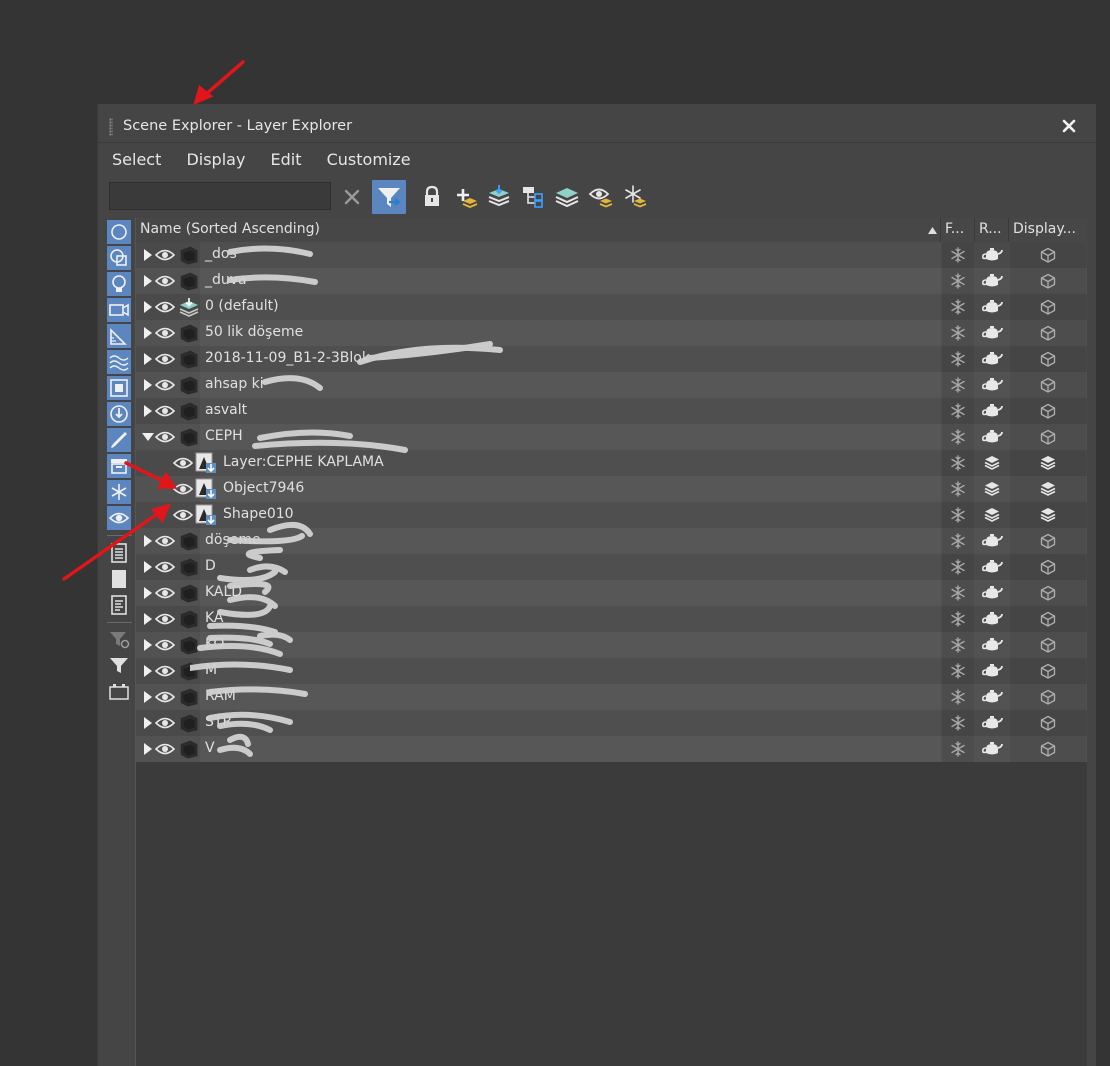 The width and height of the screenshot is (1110, 1066). I want to click on drag-grip-icon, so click(111, 127).